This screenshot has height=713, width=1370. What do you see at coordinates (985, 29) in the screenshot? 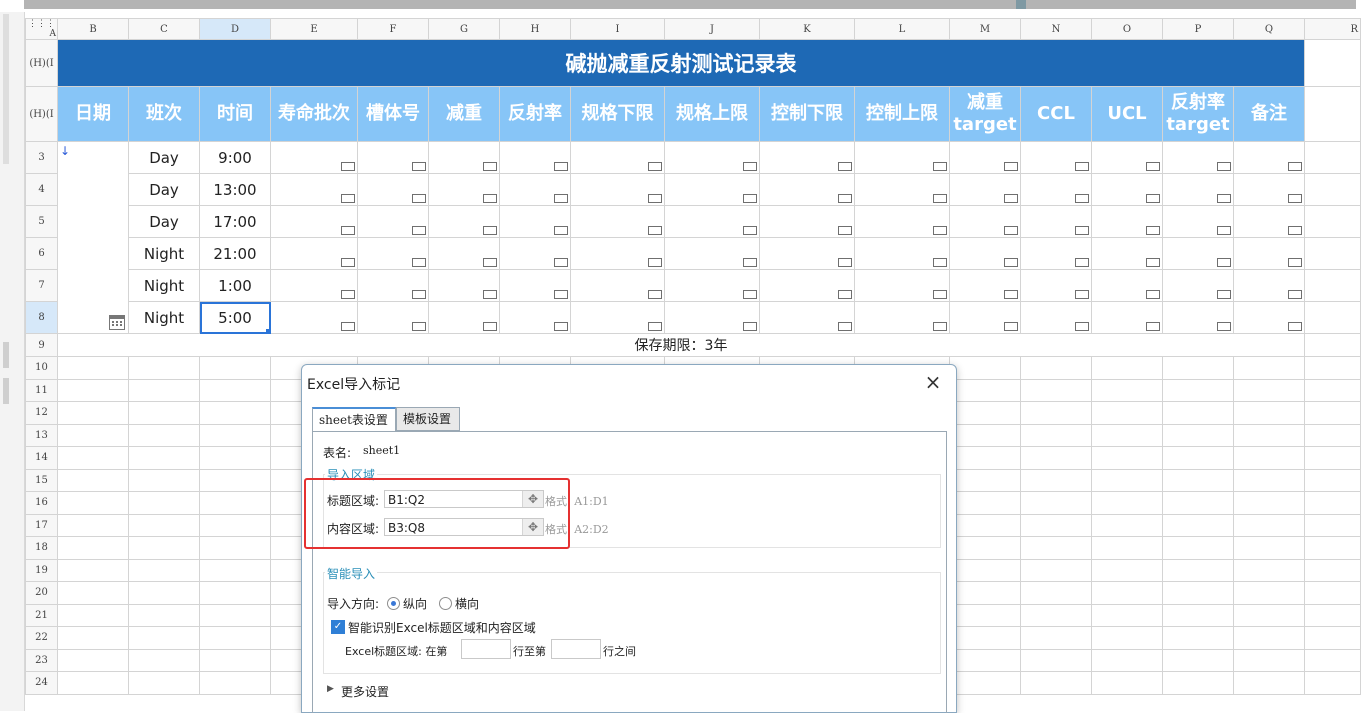
I see `column-header: M` at bounding box center [985, 29].